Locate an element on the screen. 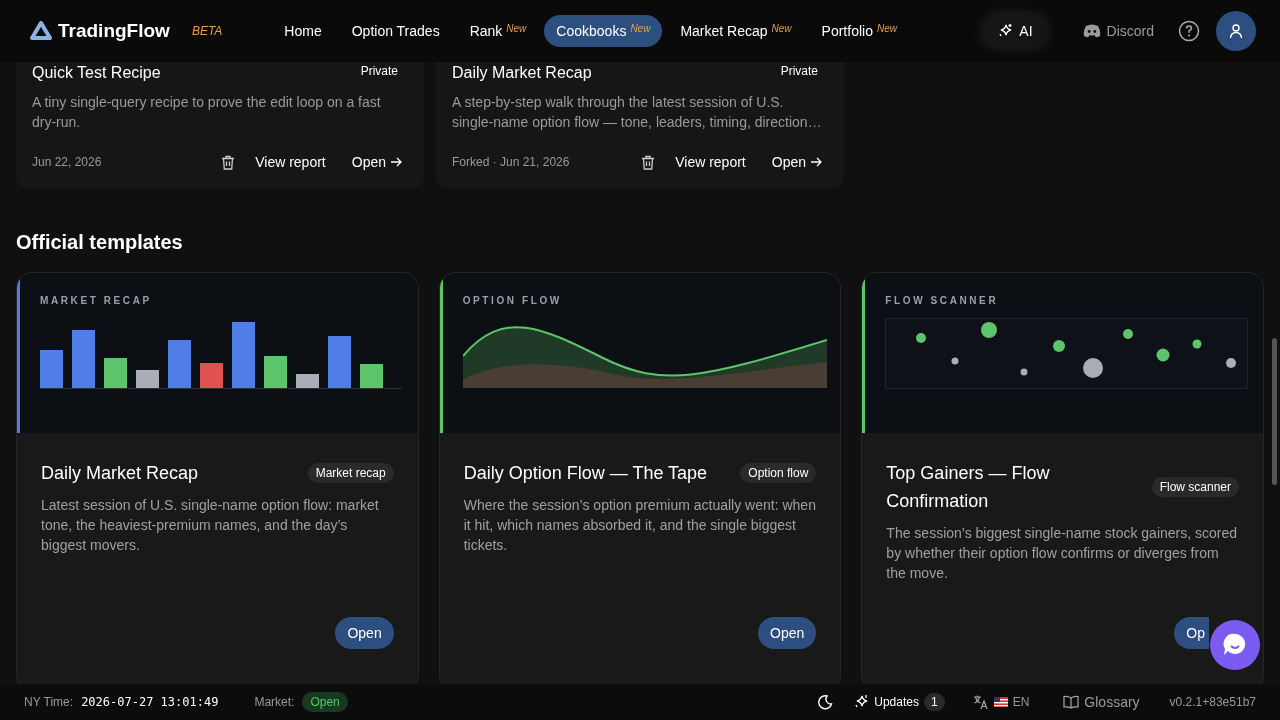 This screenshot has height=720, width=1280. moon-icon is located at coordinates (825, 702).